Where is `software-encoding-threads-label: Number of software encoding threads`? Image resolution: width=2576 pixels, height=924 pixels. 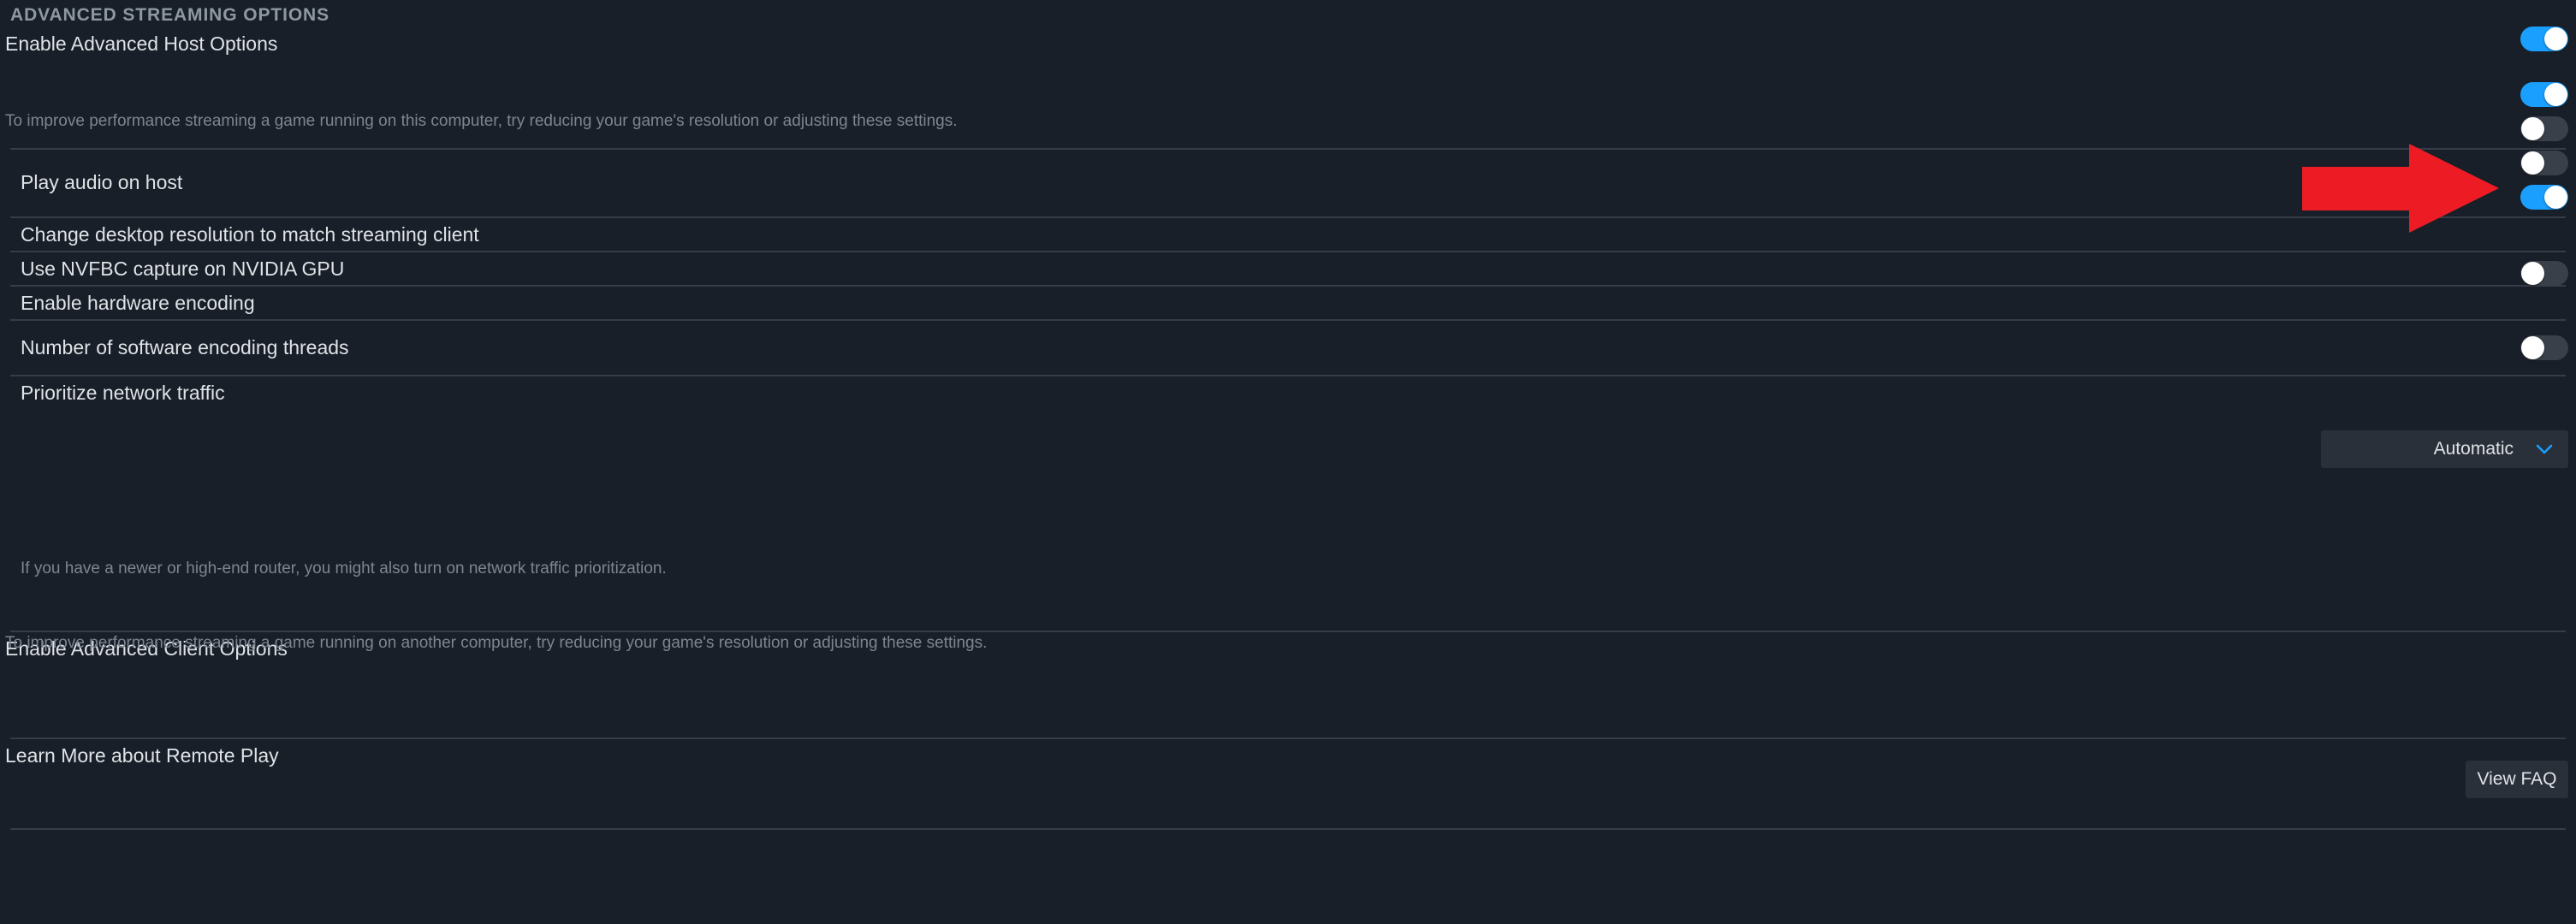 software-encoding-threads-label: Number of software encoding threads is located at coordinates (185, 346).